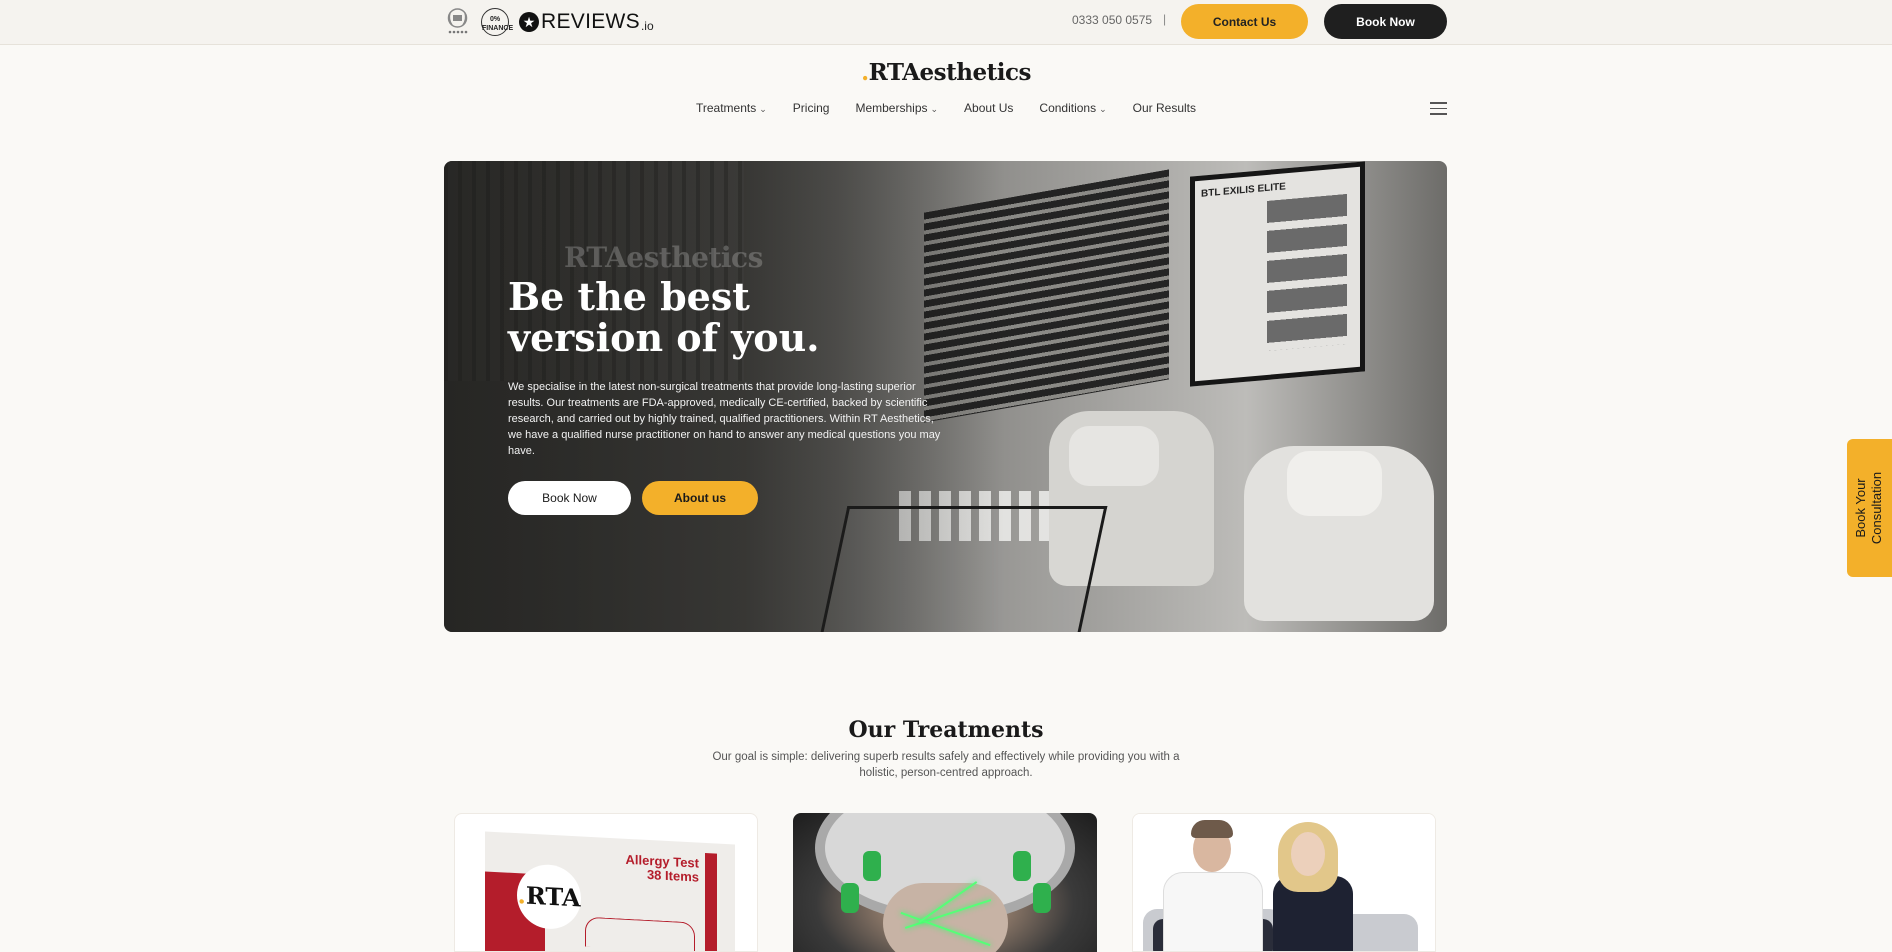 The height and width of the screenshot is (952, 1892). I want to click on nav-item-pricing: Pricing, so click(811, 108).